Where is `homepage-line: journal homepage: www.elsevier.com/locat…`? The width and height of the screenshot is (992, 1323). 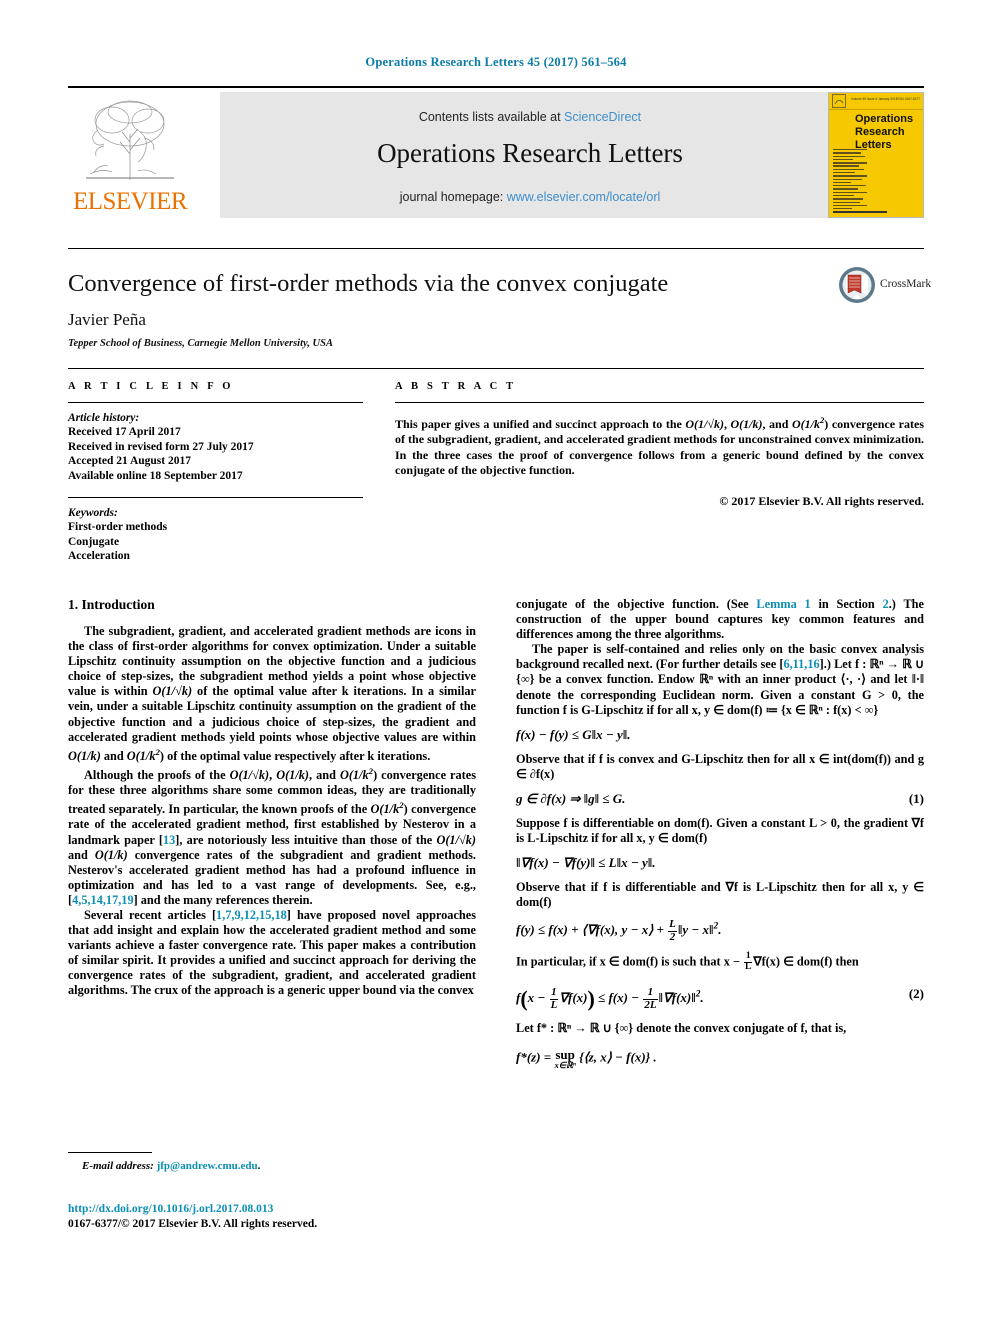
homepage-line: journal homepage: www.elsevier.com/locat… is located at coordinates (530, 197).